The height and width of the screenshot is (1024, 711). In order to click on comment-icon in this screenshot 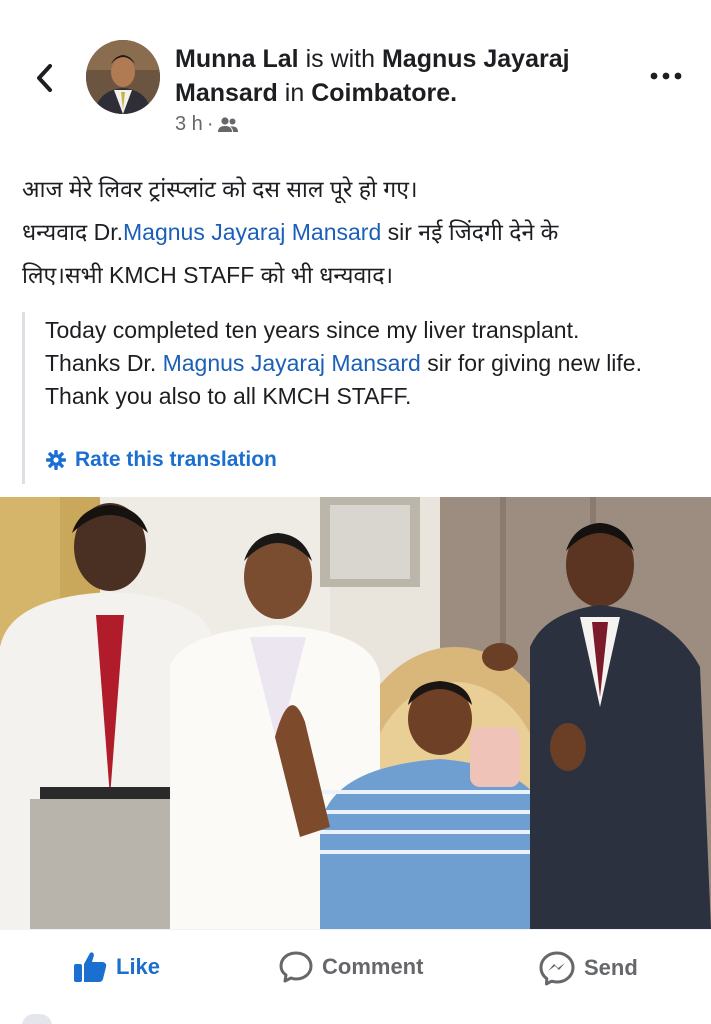, I will do `click(296, 967)`.